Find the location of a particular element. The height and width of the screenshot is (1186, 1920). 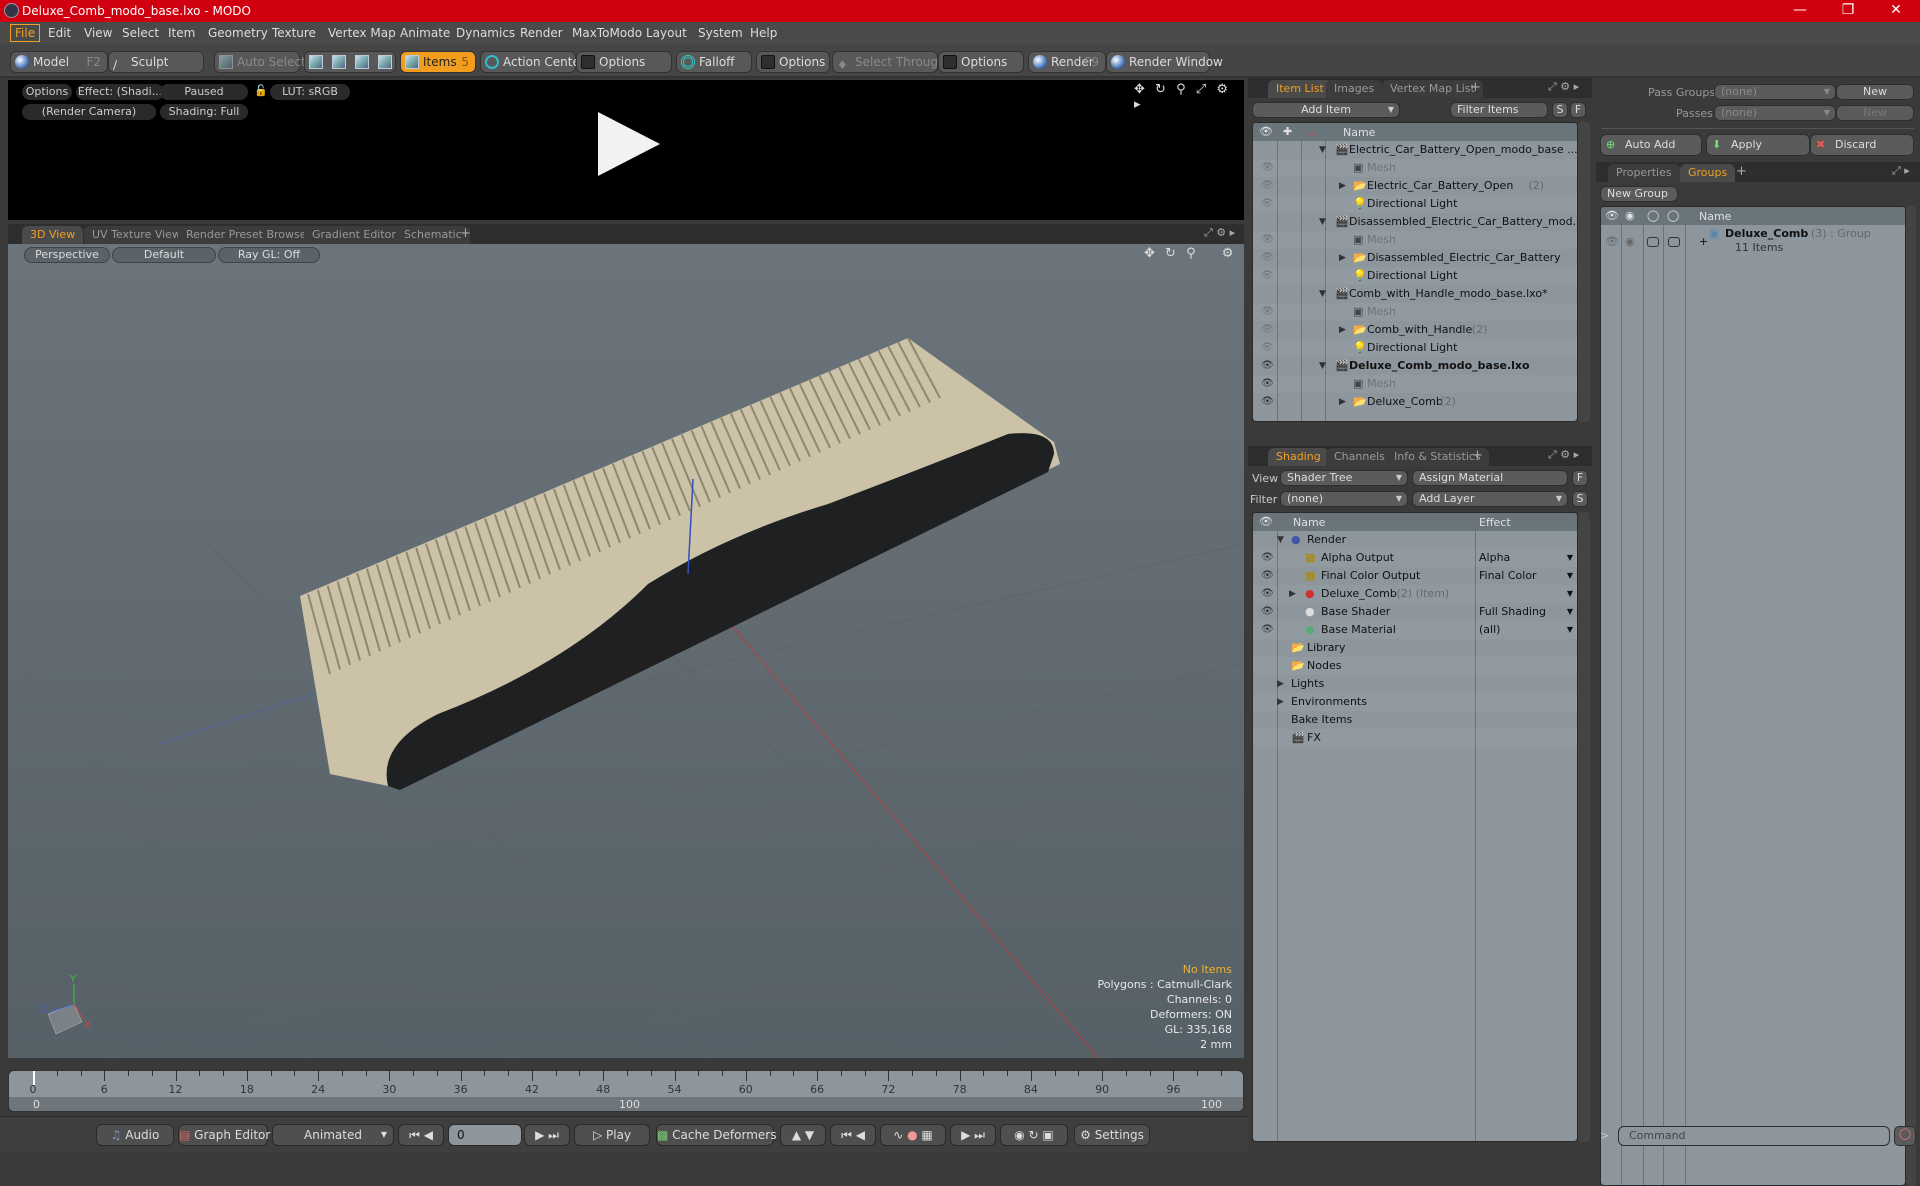

timeline-range-bar: 0 100 100 is located at coordinates (626, 1104).